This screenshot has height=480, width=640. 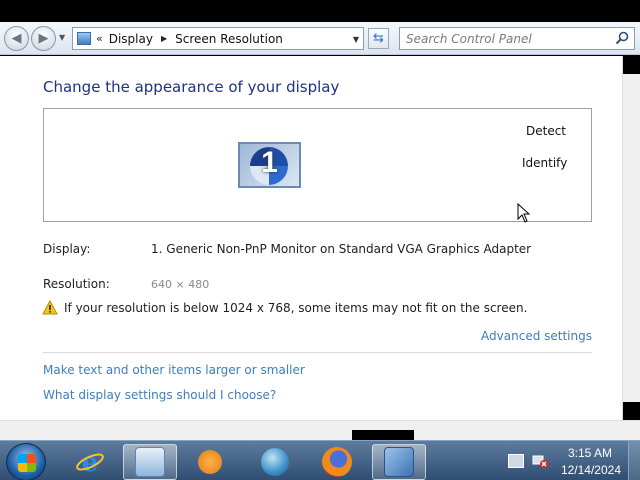 I want to click on monitor-number: 1, so click(x=269, y=162).